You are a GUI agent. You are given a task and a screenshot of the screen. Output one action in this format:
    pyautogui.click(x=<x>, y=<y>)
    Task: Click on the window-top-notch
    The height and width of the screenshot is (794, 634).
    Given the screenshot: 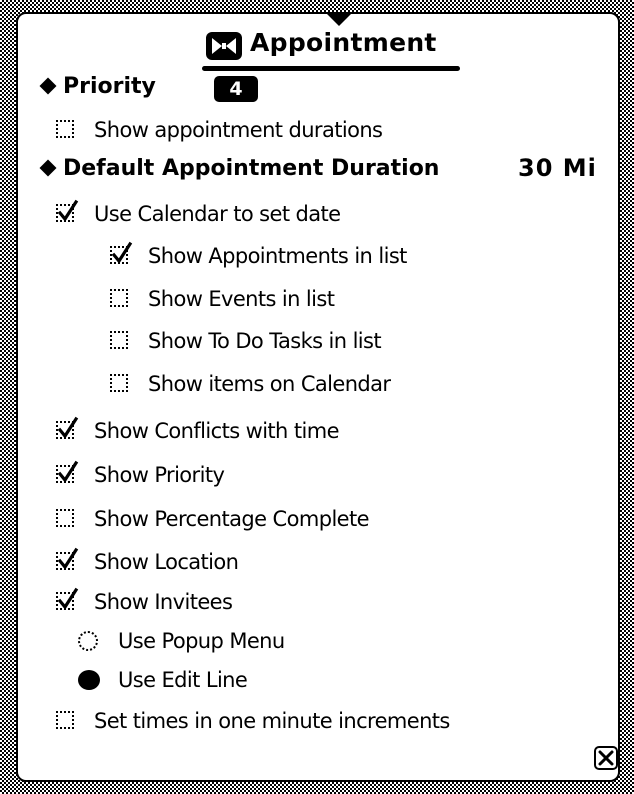 What is the action you would take?
    pyautogui.click(x=339, y=20)
    